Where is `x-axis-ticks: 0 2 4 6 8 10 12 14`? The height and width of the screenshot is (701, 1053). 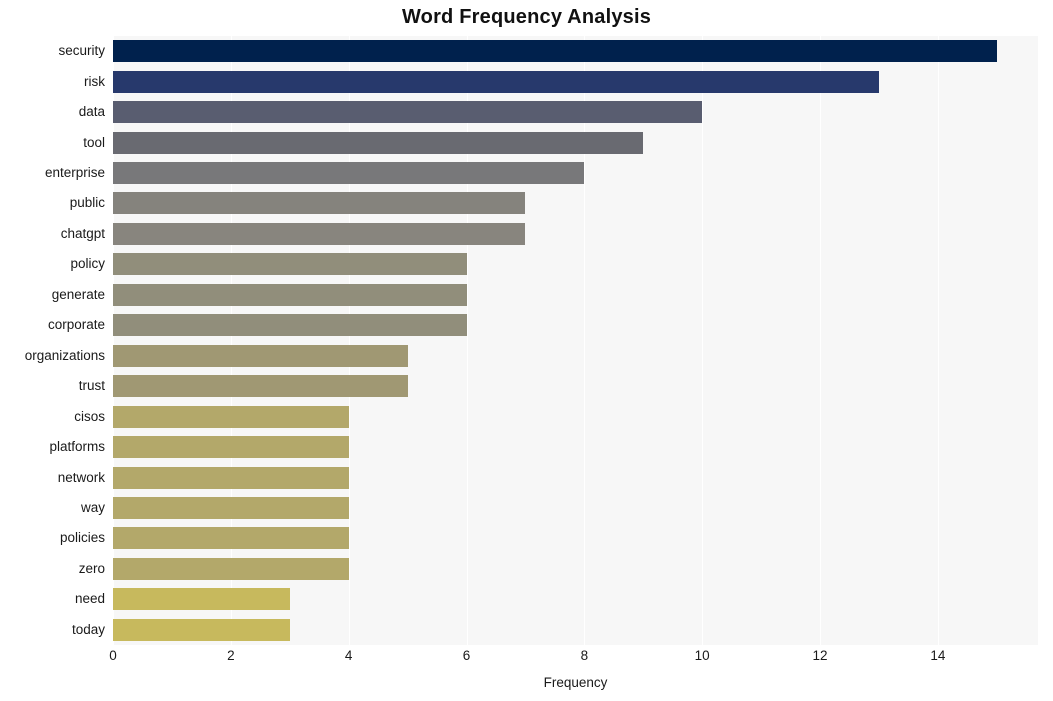 x-axis-ticks: 0 2 4 6 8 10 12 14 is located at coordinates (526, 660).